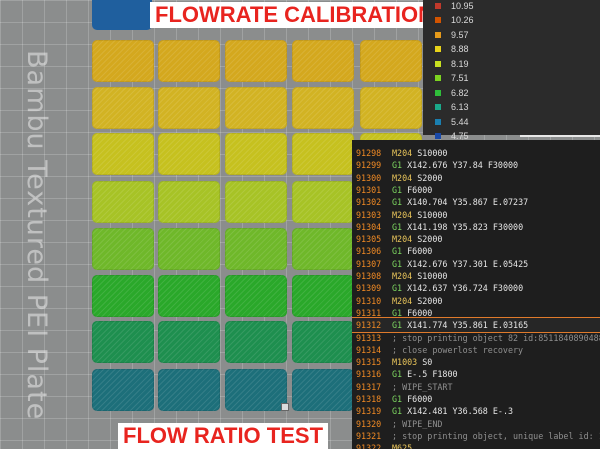 This screenshot has height=449, width=600. I want to click on legend-item: 10.95, so click(454, 5).